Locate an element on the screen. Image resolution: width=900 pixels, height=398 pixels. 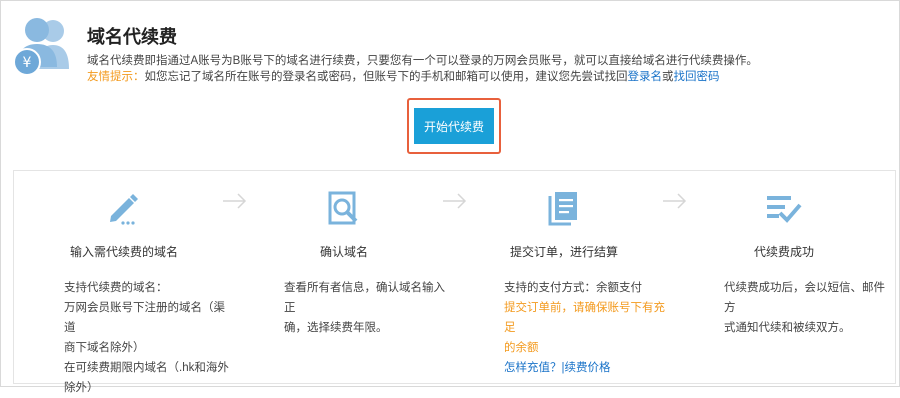
warning-line: 提交订单前，请确保账号下有充足 is located at coordinates (584, 318).